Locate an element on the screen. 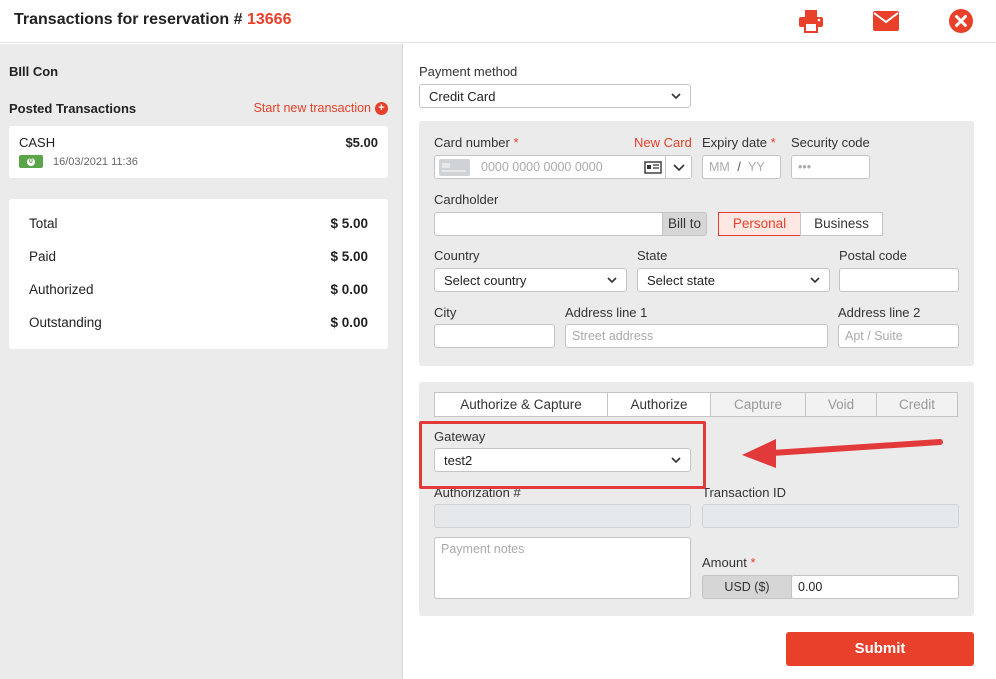  cardholder-label: Cardholder is located at coordinates (466, 199).